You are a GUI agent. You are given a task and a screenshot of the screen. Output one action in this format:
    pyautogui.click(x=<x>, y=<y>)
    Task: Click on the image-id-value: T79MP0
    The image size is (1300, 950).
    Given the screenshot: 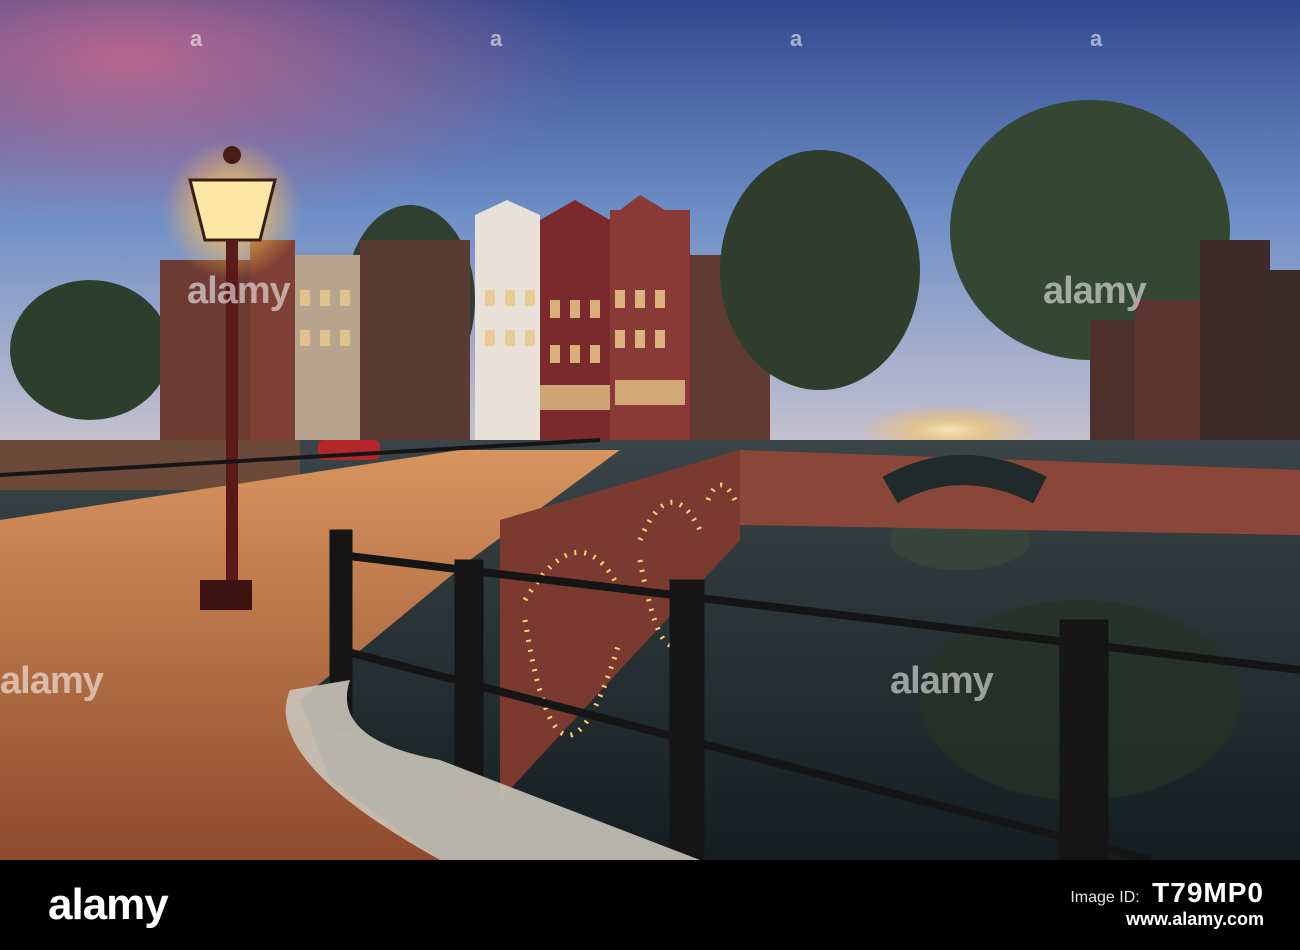 What is the action you would take?
    pyautogui.click(x=1208, y=892)
    